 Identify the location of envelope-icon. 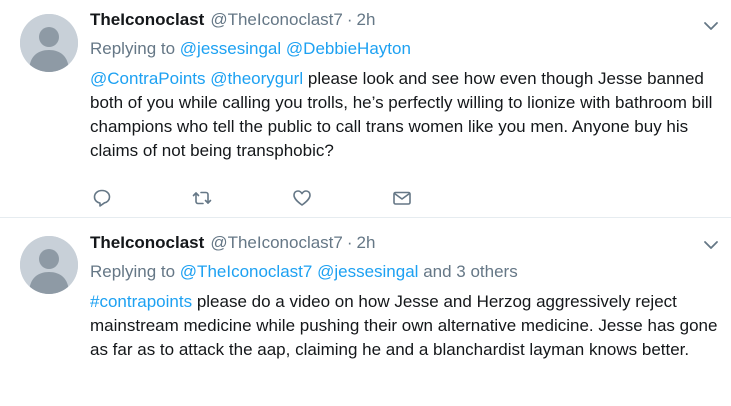
(402, 198).